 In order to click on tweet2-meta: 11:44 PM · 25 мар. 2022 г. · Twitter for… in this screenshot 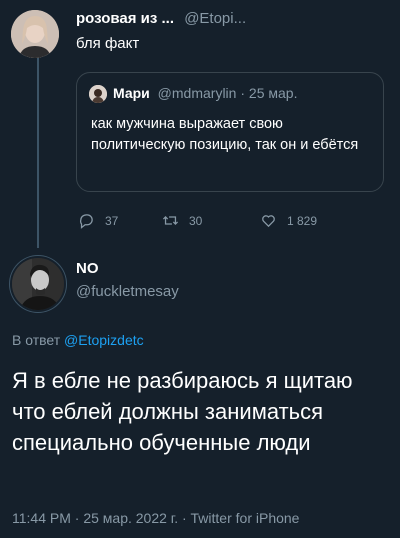, I will do `click(155, 518)`.